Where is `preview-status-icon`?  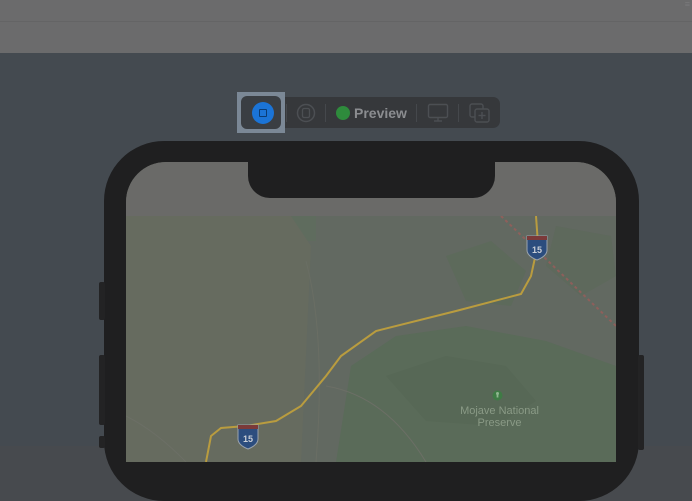
preview-status-icon is located at coordinates (343, 113).